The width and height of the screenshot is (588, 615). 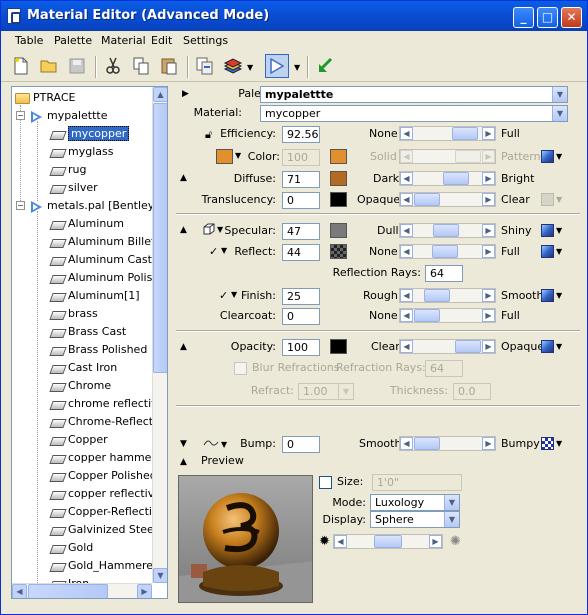 I want to click on diffuse-slider: ◀ ▶, so click(x=447, y=178).